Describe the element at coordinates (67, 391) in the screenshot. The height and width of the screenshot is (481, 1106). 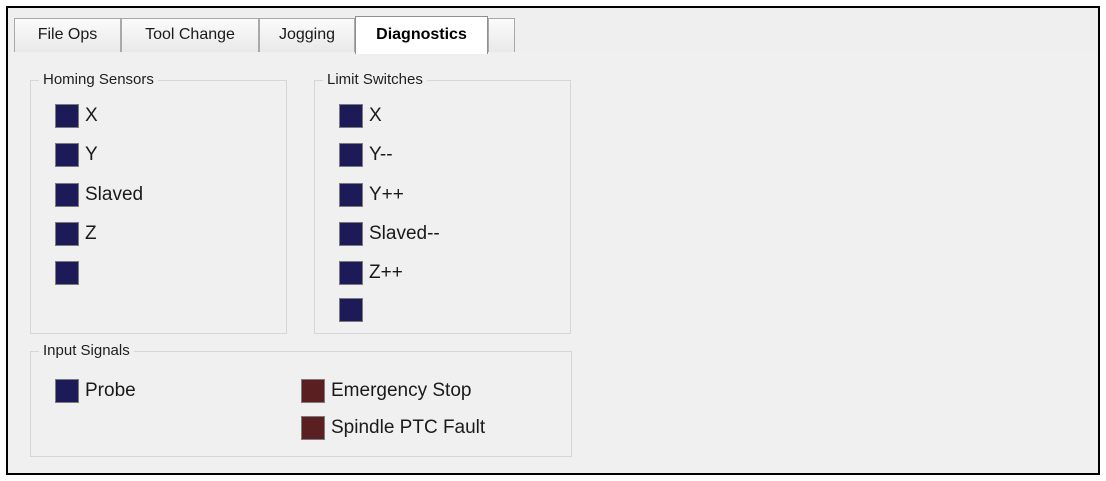
I see `probe-indicator` at that location.